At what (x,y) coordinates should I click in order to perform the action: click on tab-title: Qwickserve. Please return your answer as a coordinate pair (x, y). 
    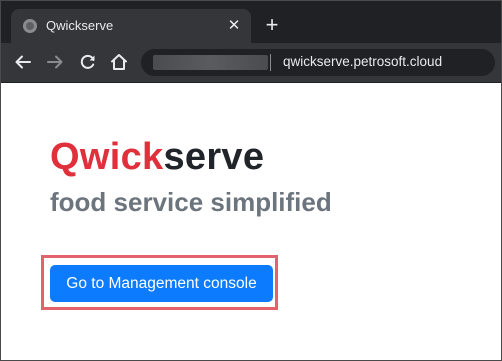
    Looking at the image, I should click on (80, 25).